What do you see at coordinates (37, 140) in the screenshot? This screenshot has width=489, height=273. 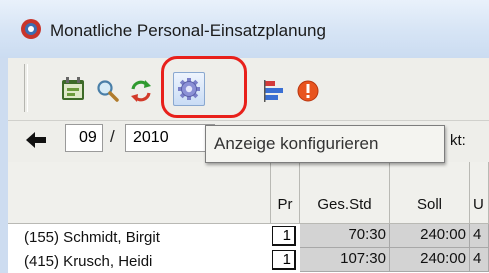 I see `back-arrow-icon` at bounding box center [37, 140].